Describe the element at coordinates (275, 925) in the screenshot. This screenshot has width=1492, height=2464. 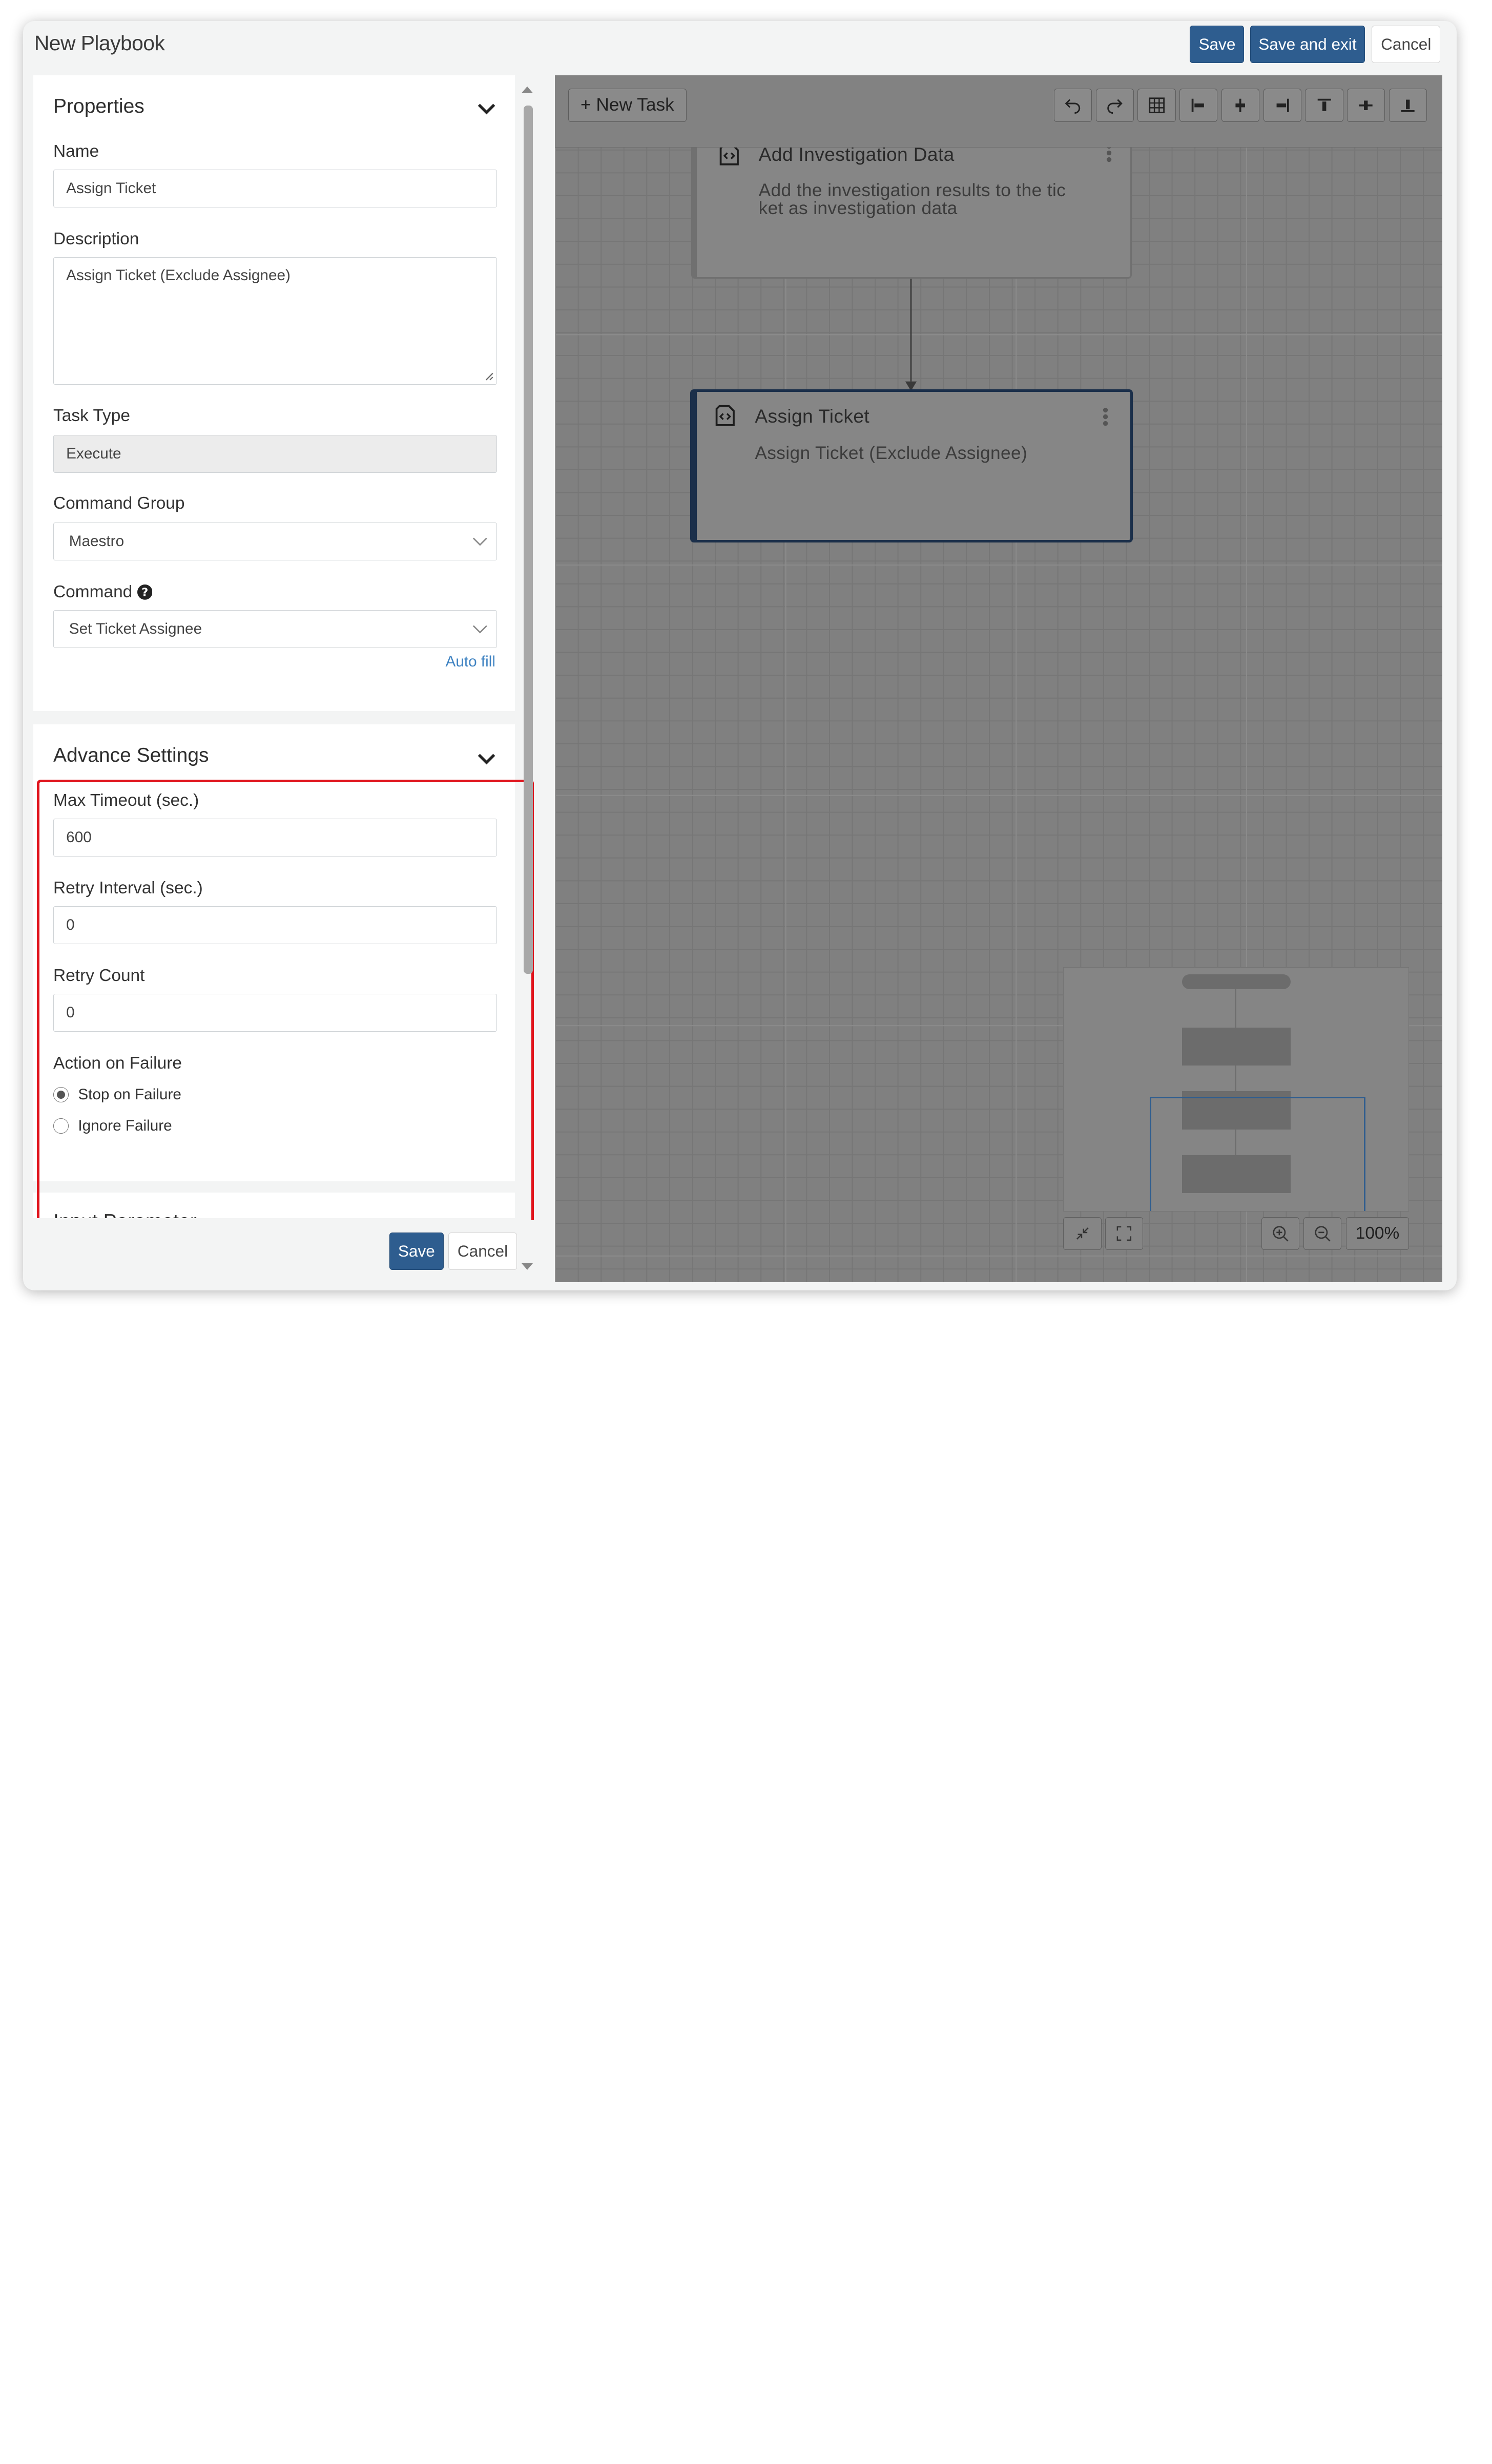
I see `retry-interval-input: 0` at that location.